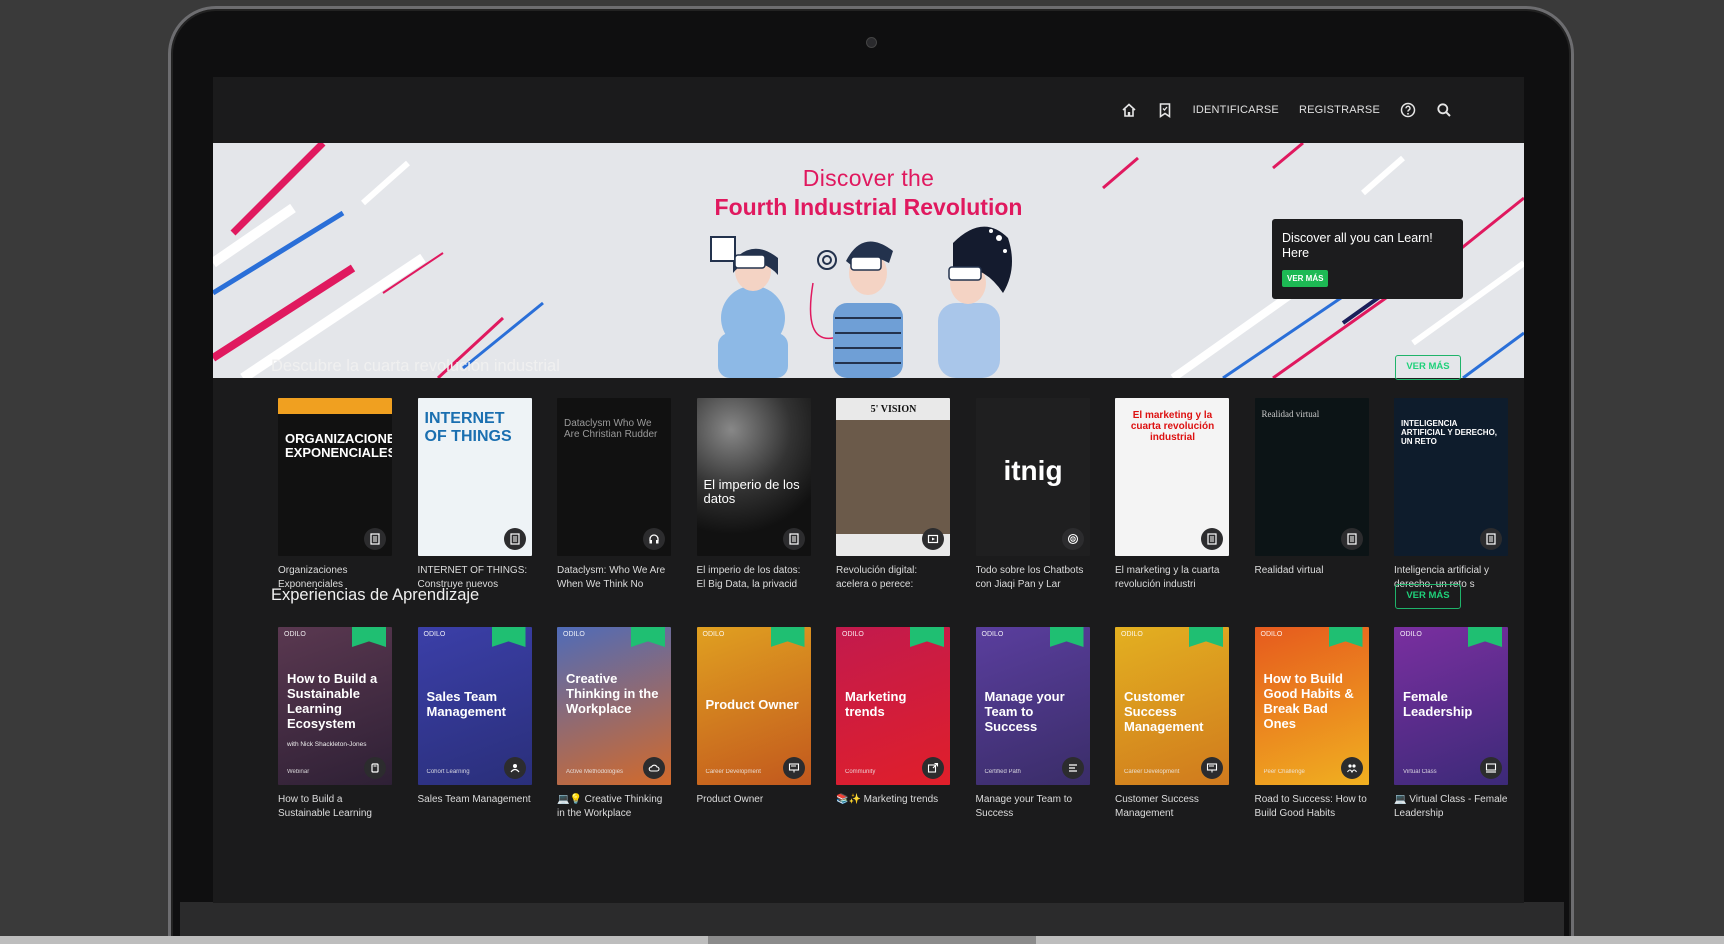 The image size is (1724, 944). I want to click on section-title-learning-experiences: Experiencias de Aprendizaje, so click(375, 595).